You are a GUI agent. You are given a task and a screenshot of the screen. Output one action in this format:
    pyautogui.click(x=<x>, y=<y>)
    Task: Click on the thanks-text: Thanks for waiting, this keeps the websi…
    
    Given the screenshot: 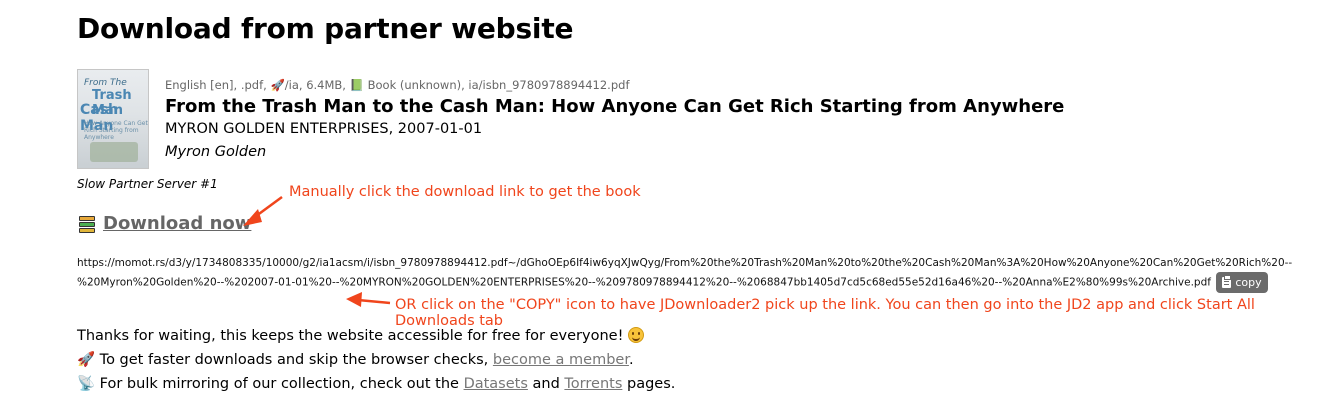 What is the action you would take?
    pyautogui.click(x=350, y=336)
    